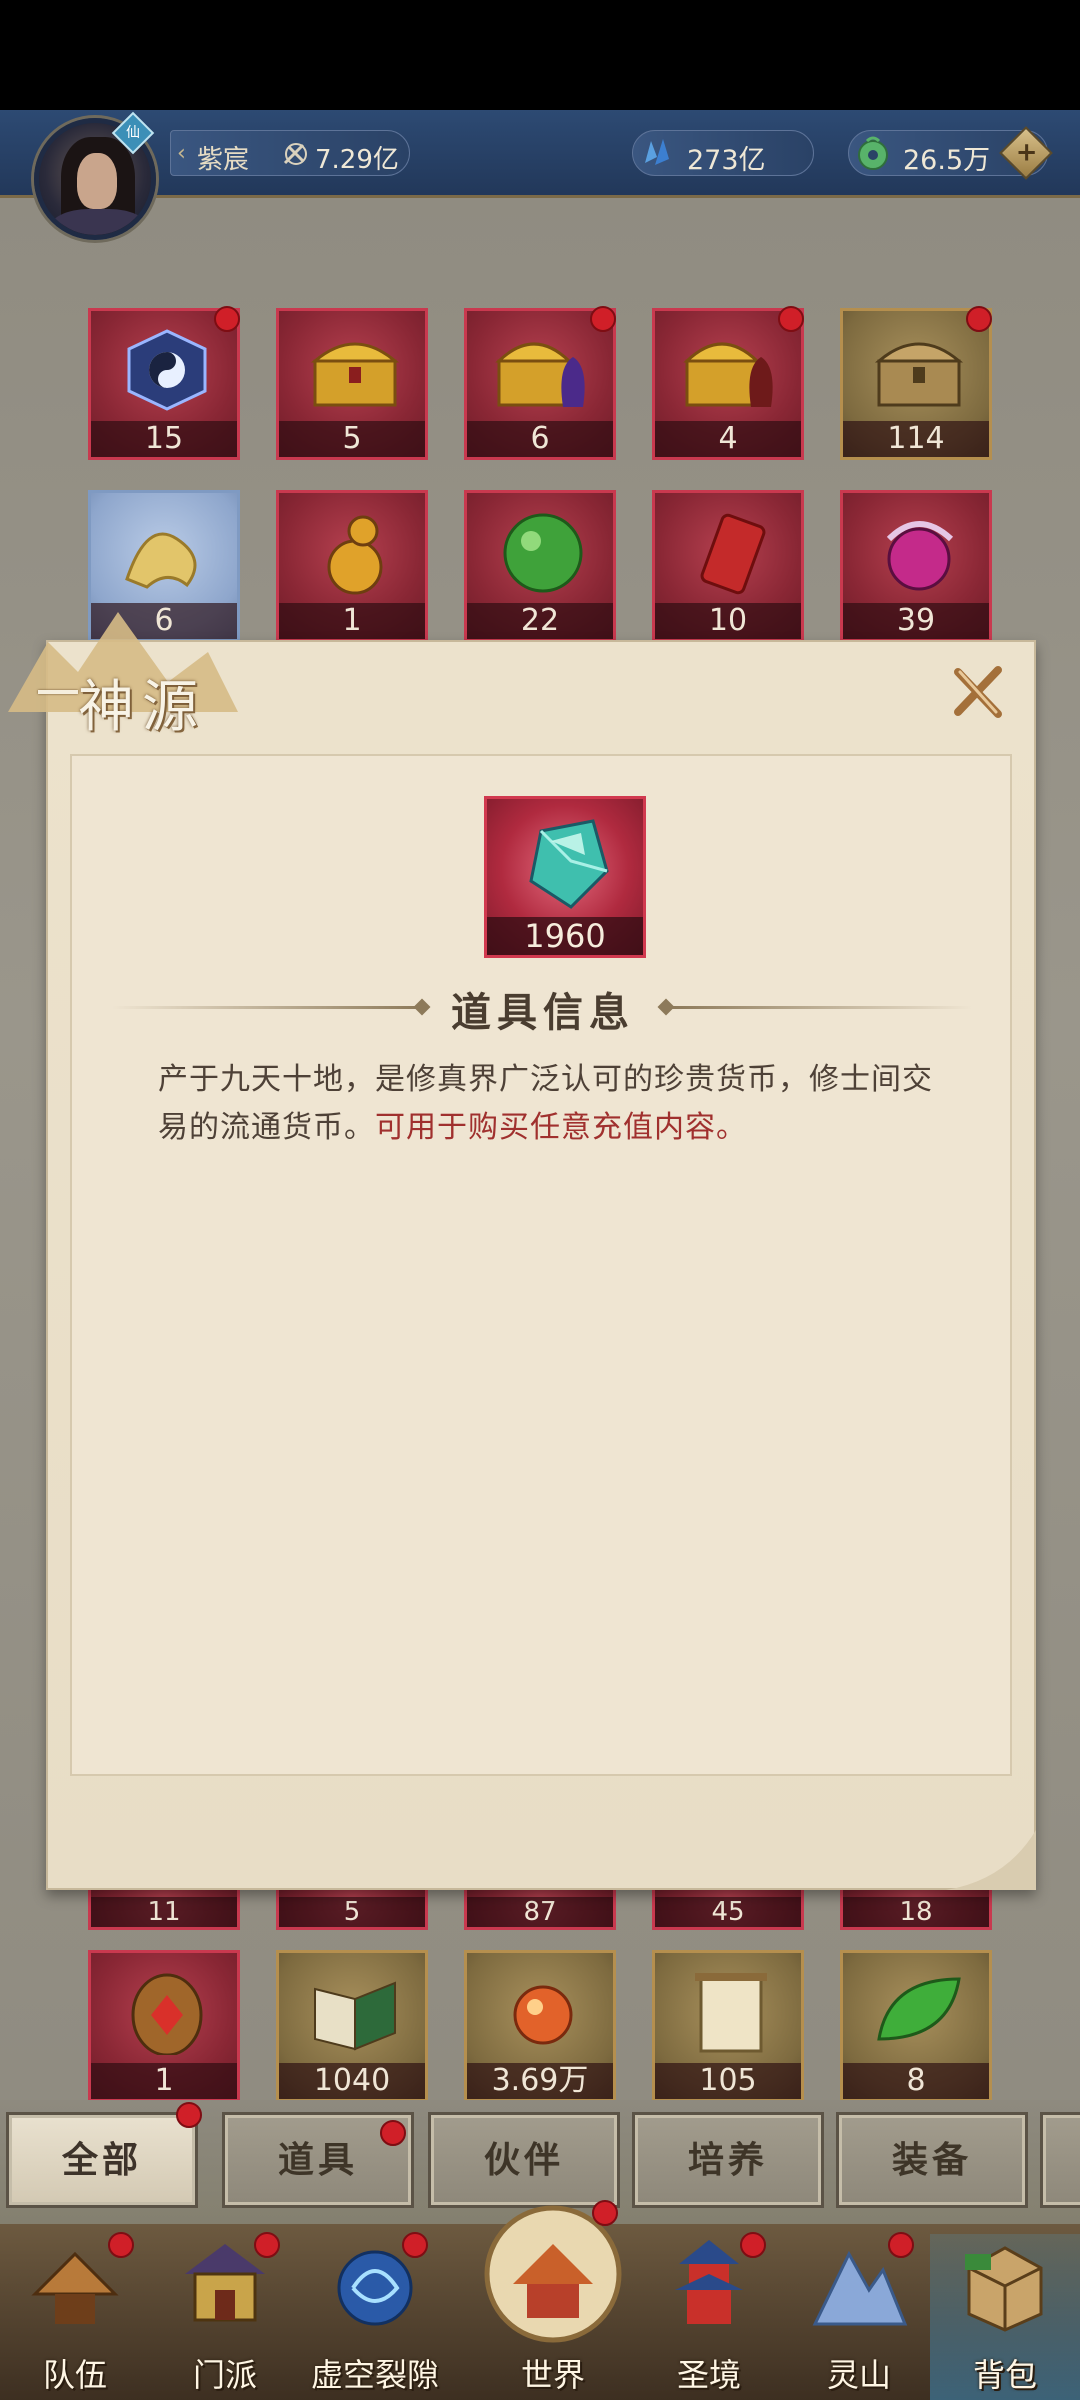  What do you see at coordinates (74, 2375) in the screenshot?
I see `nav-label: 队伍` at bounding box center [74, 2375].